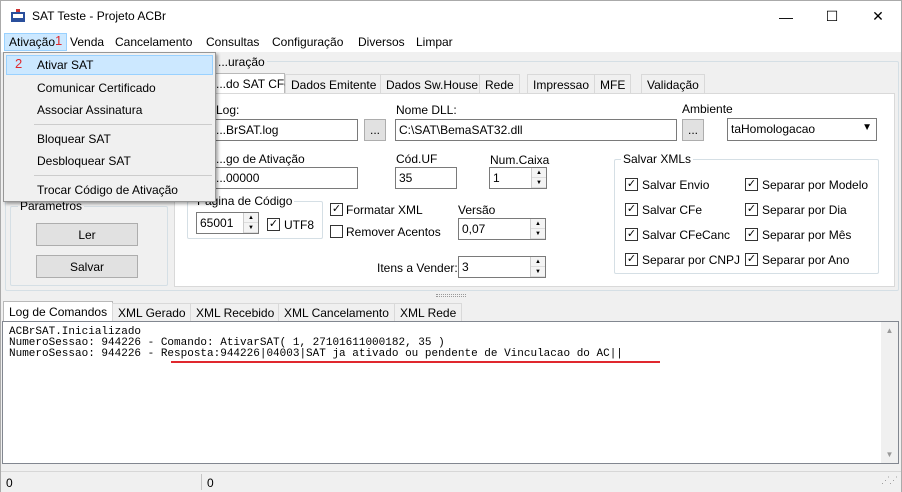  What do you see at coordinates (87, 42) in the screenshot?
I see `menu-venda: Venda` at bounding box center [87, 42].